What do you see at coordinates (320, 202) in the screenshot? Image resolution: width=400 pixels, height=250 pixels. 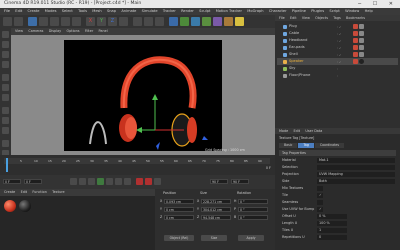 I see `seamless-checkbox` at bounding box center [320, 202].